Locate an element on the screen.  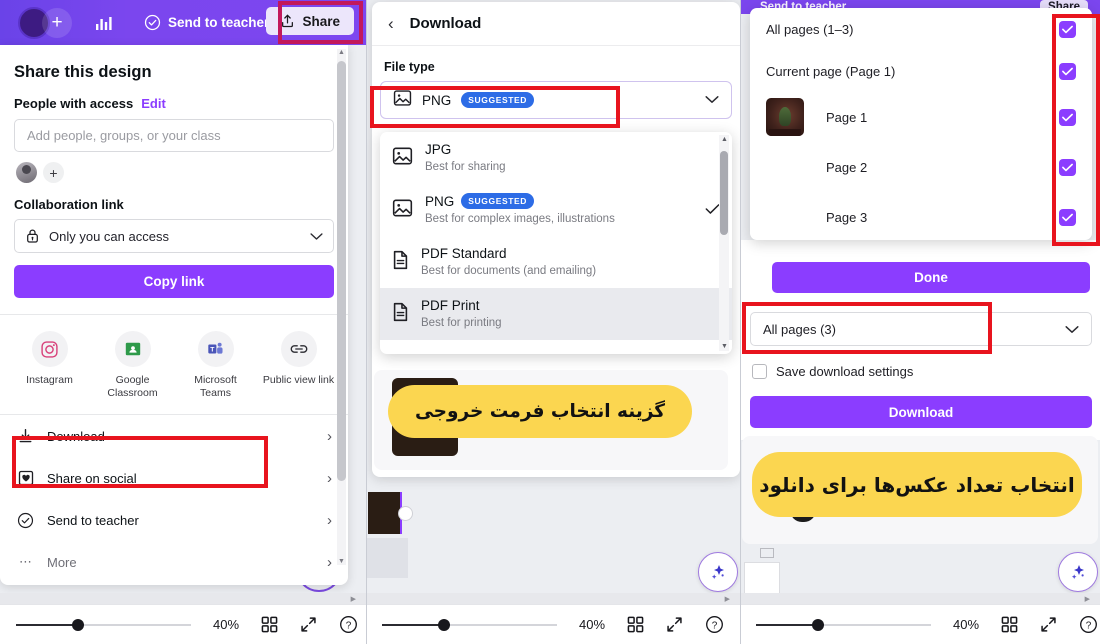
zoom-percentage-left: 40% is located at coordinates (226, 624).